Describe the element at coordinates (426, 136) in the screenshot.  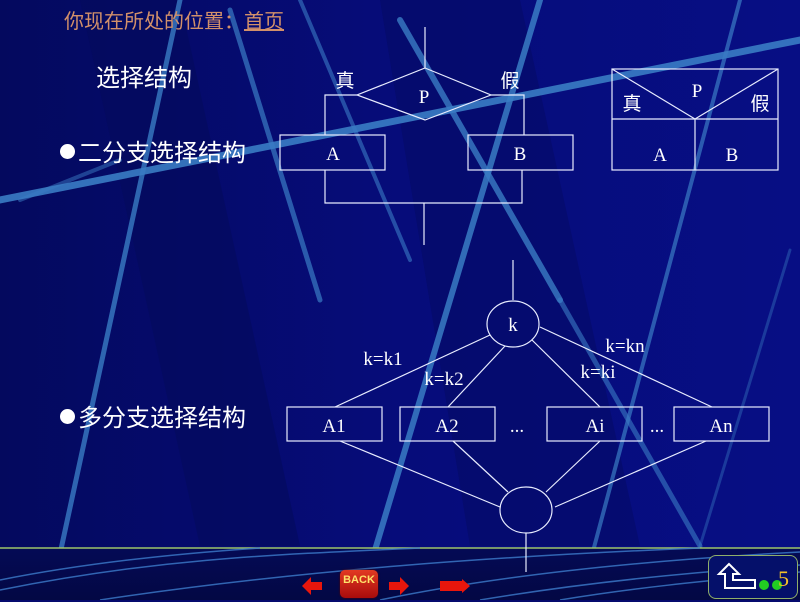
I see `two-branch-flowchart` at that location.